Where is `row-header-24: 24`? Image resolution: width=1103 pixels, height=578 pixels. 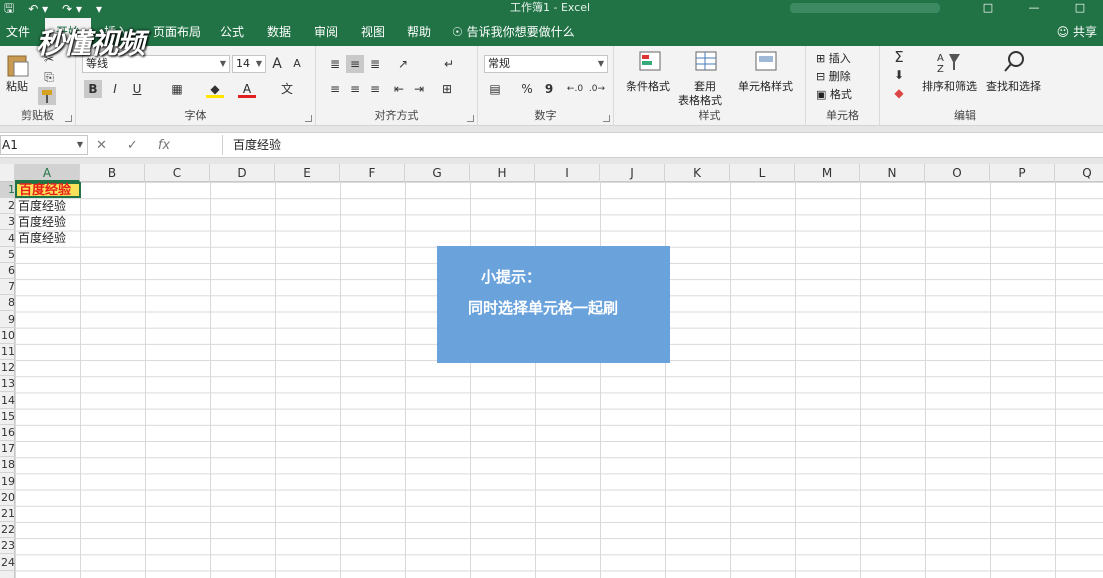 row-header-24: 24 is located at coordinates (7, 563).